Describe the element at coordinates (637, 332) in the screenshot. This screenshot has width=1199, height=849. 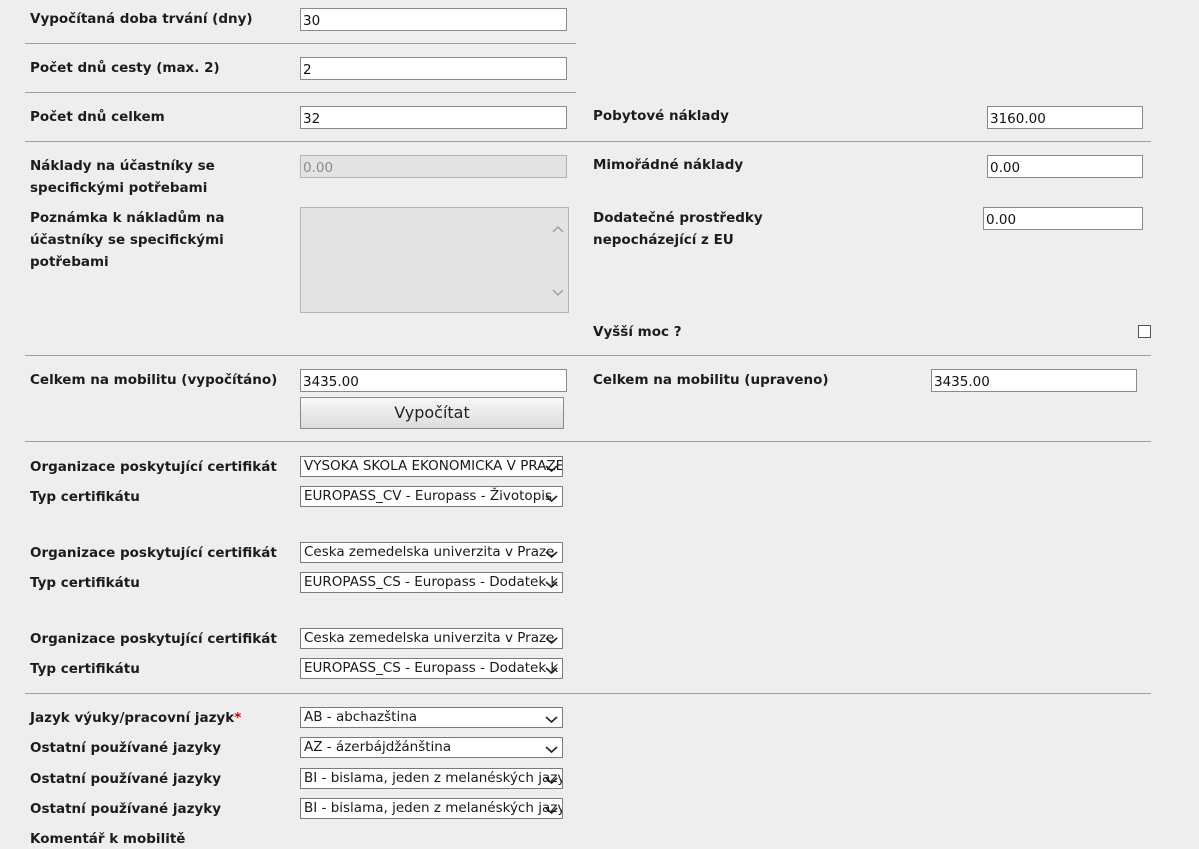
I see `force-majeure-label: Vyšší moc ?` at that location.